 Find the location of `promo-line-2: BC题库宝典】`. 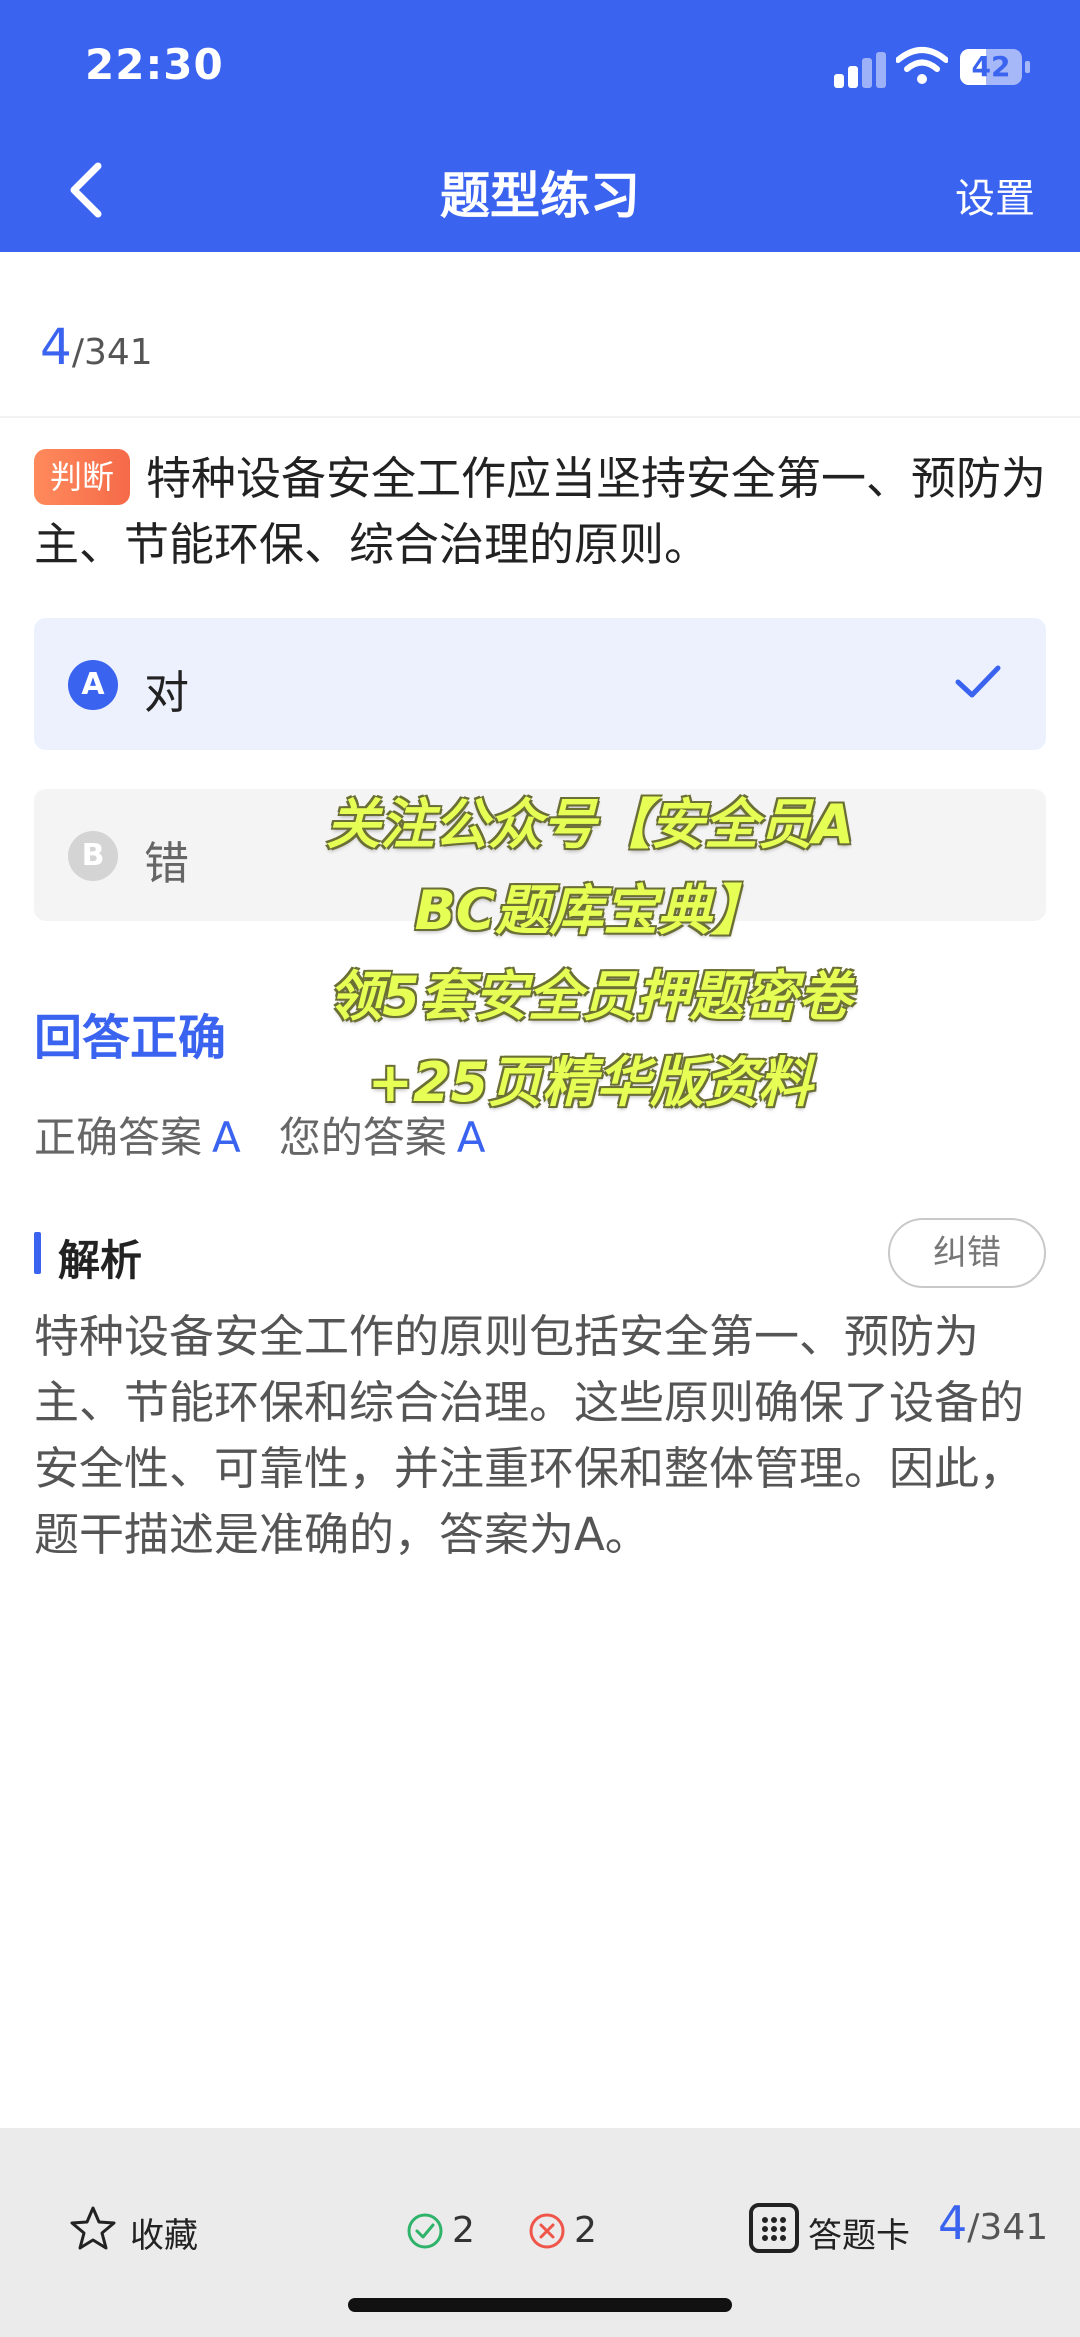

promo-line-2: BC题库宝典】 is located at coordinates (590, 910).